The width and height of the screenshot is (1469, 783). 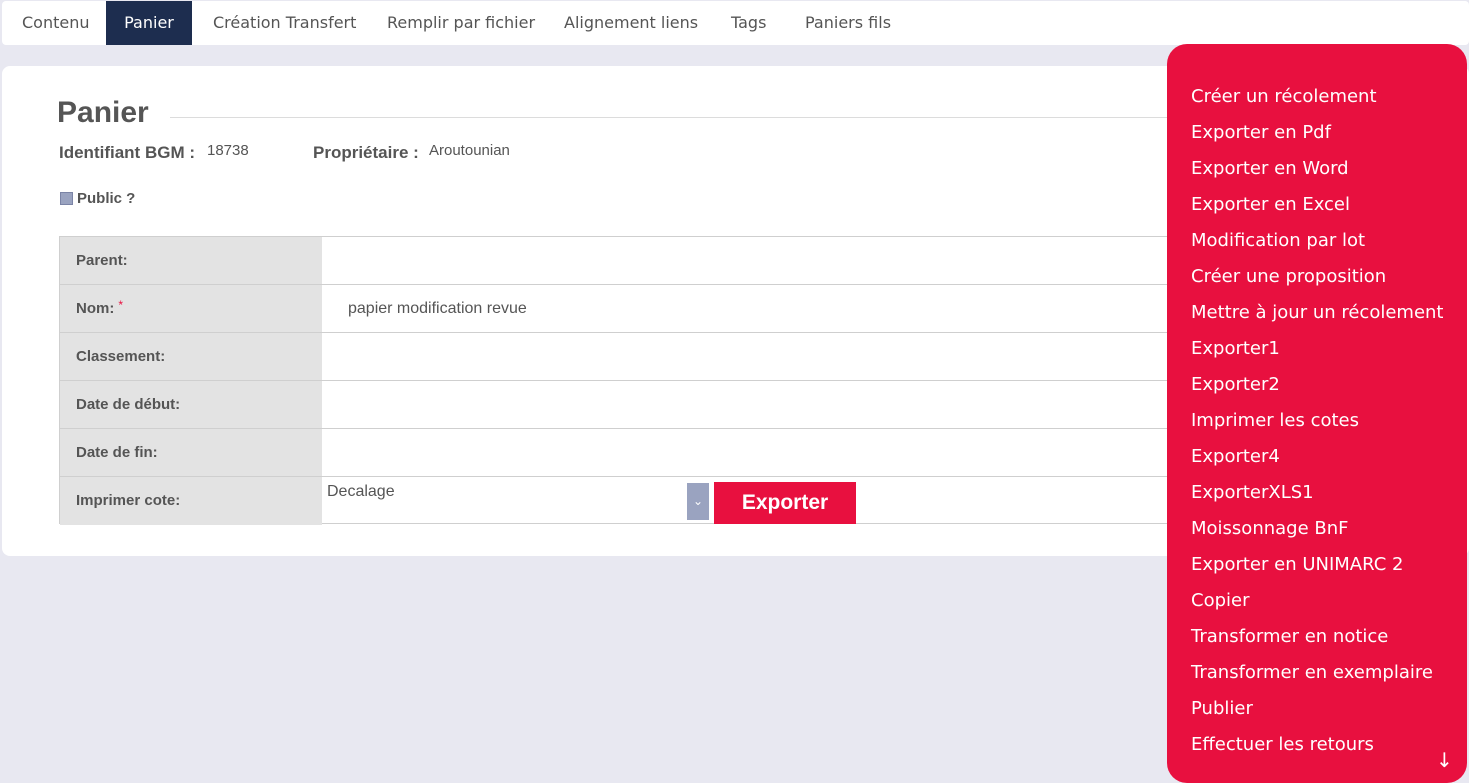 I want to click on tab-creation-transfert: Création Transfert, so click(x=284, y=23).